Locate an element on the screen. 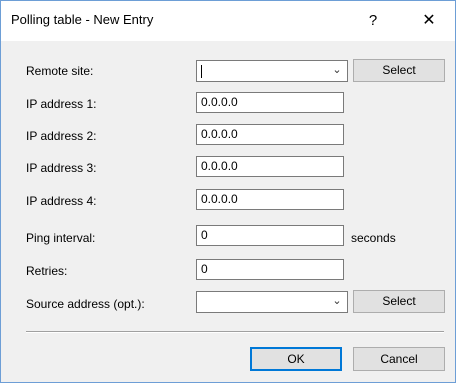 This screenshot has width=456, height=383. remote-site-select-label: Select is located at coordinates (399, 70).